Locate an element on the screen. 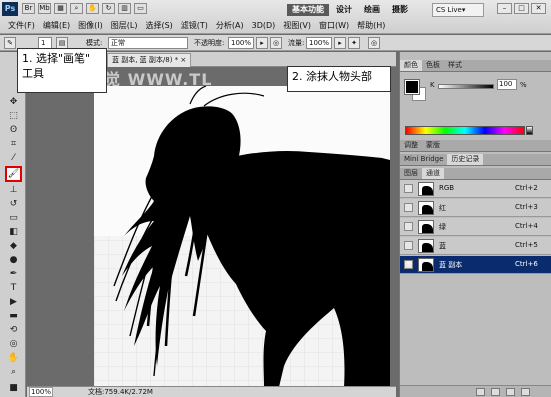 The height and width of the screenshot is (397, 551). channel-shortcut: Ctrl+5 is located at coordinates (526, 245).